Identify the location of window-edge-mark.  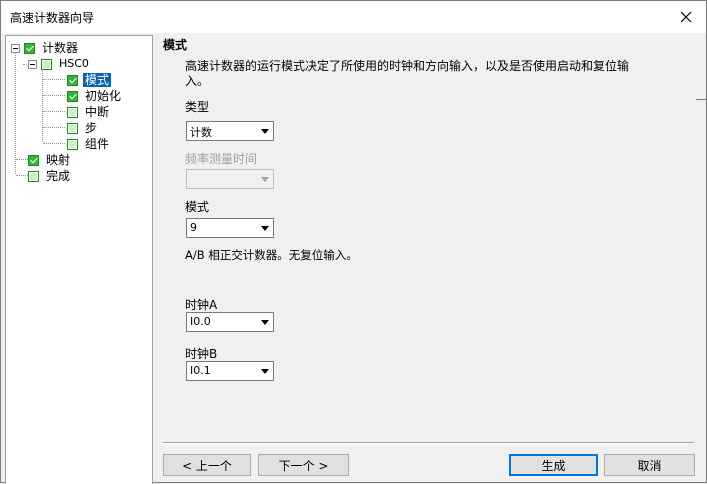
(701, 99).